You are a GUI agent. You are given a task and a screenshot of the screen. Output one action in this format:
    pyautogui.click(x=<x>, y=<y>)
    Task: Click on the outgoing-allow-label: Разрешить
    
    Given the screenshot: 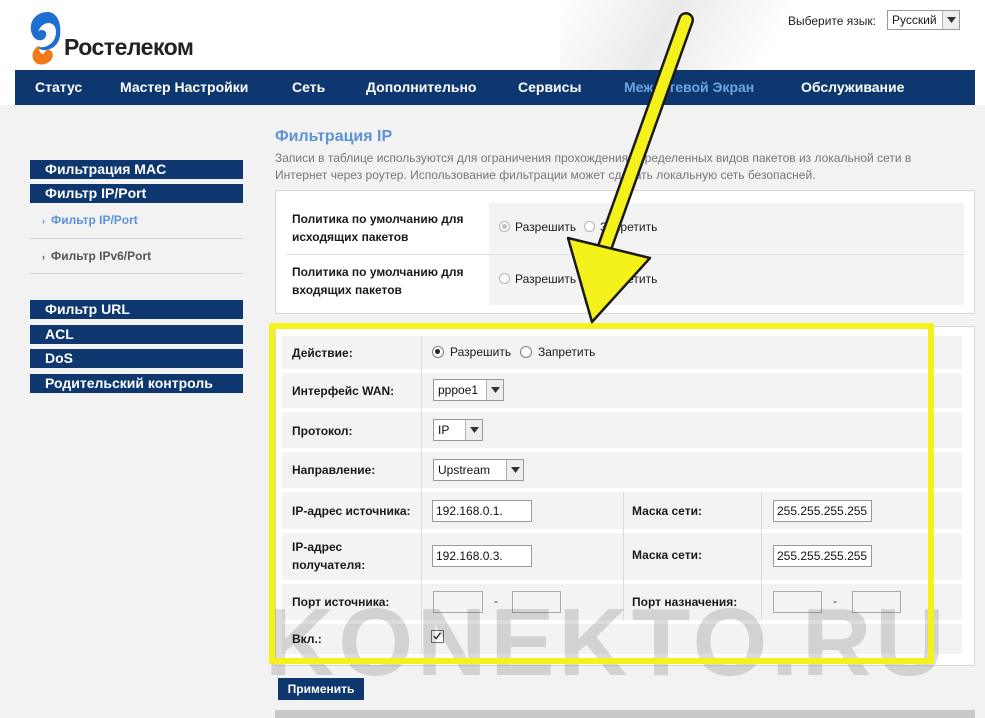 What is the action you would take?
    pyautogui.click(x=546, y=227)
    